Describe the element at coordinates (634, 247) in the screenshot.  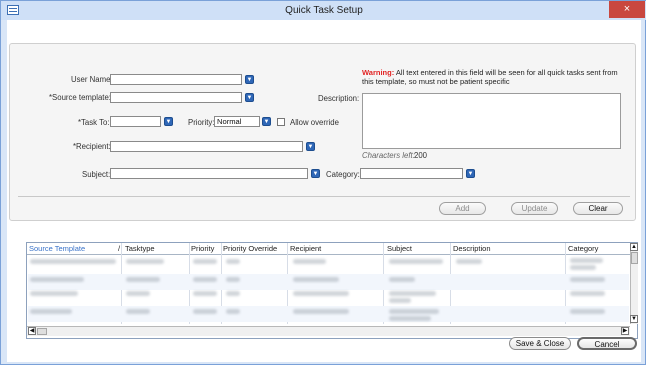
I see `scroll-up-icon: ▲` at that location.